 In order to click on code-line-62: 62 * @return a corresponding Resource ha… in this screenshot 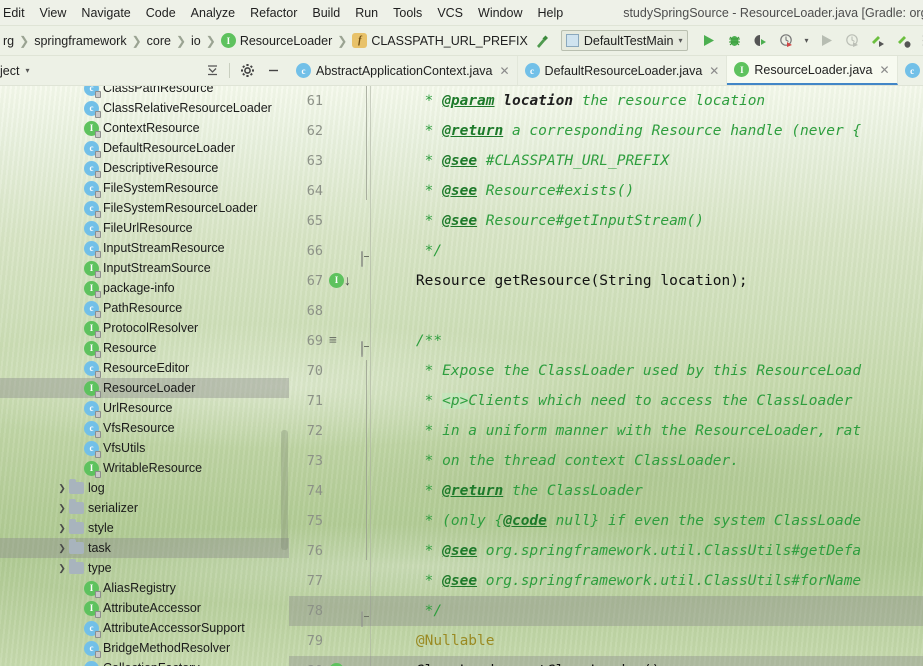, I will do `click(606, 131)`.